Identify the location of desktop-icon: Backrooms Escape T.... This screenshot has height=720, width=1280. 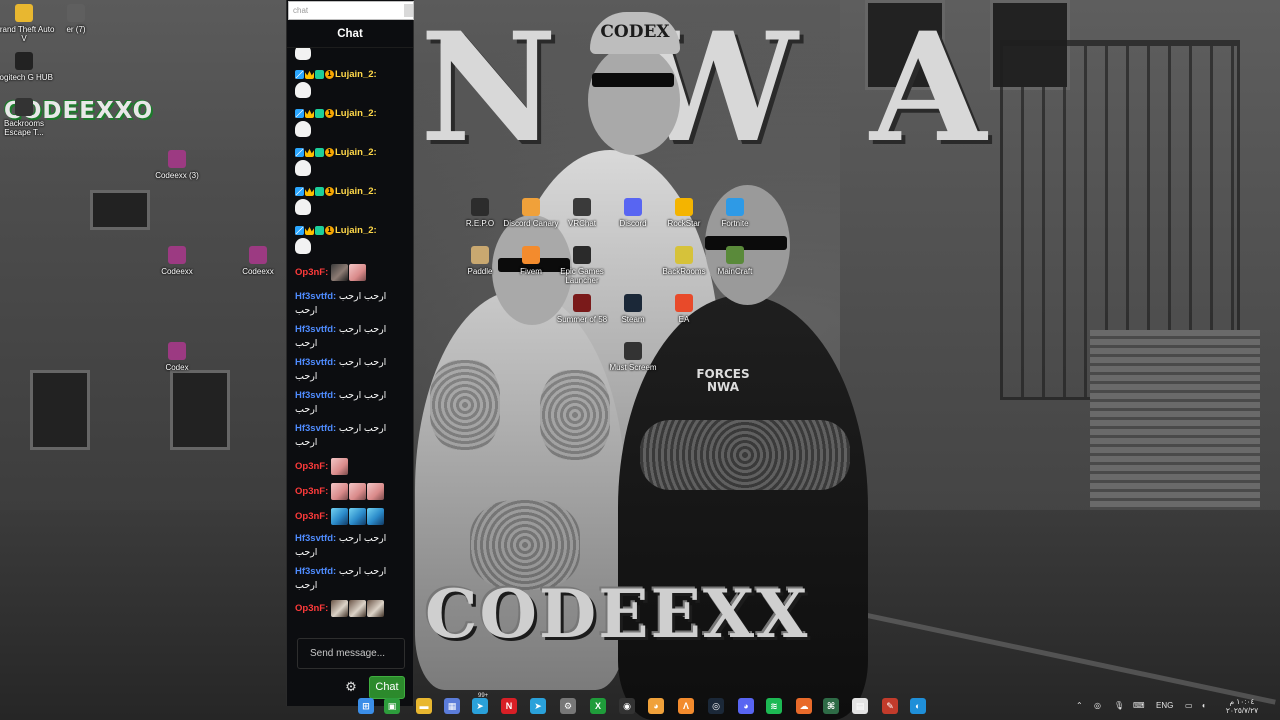
(28, 117).